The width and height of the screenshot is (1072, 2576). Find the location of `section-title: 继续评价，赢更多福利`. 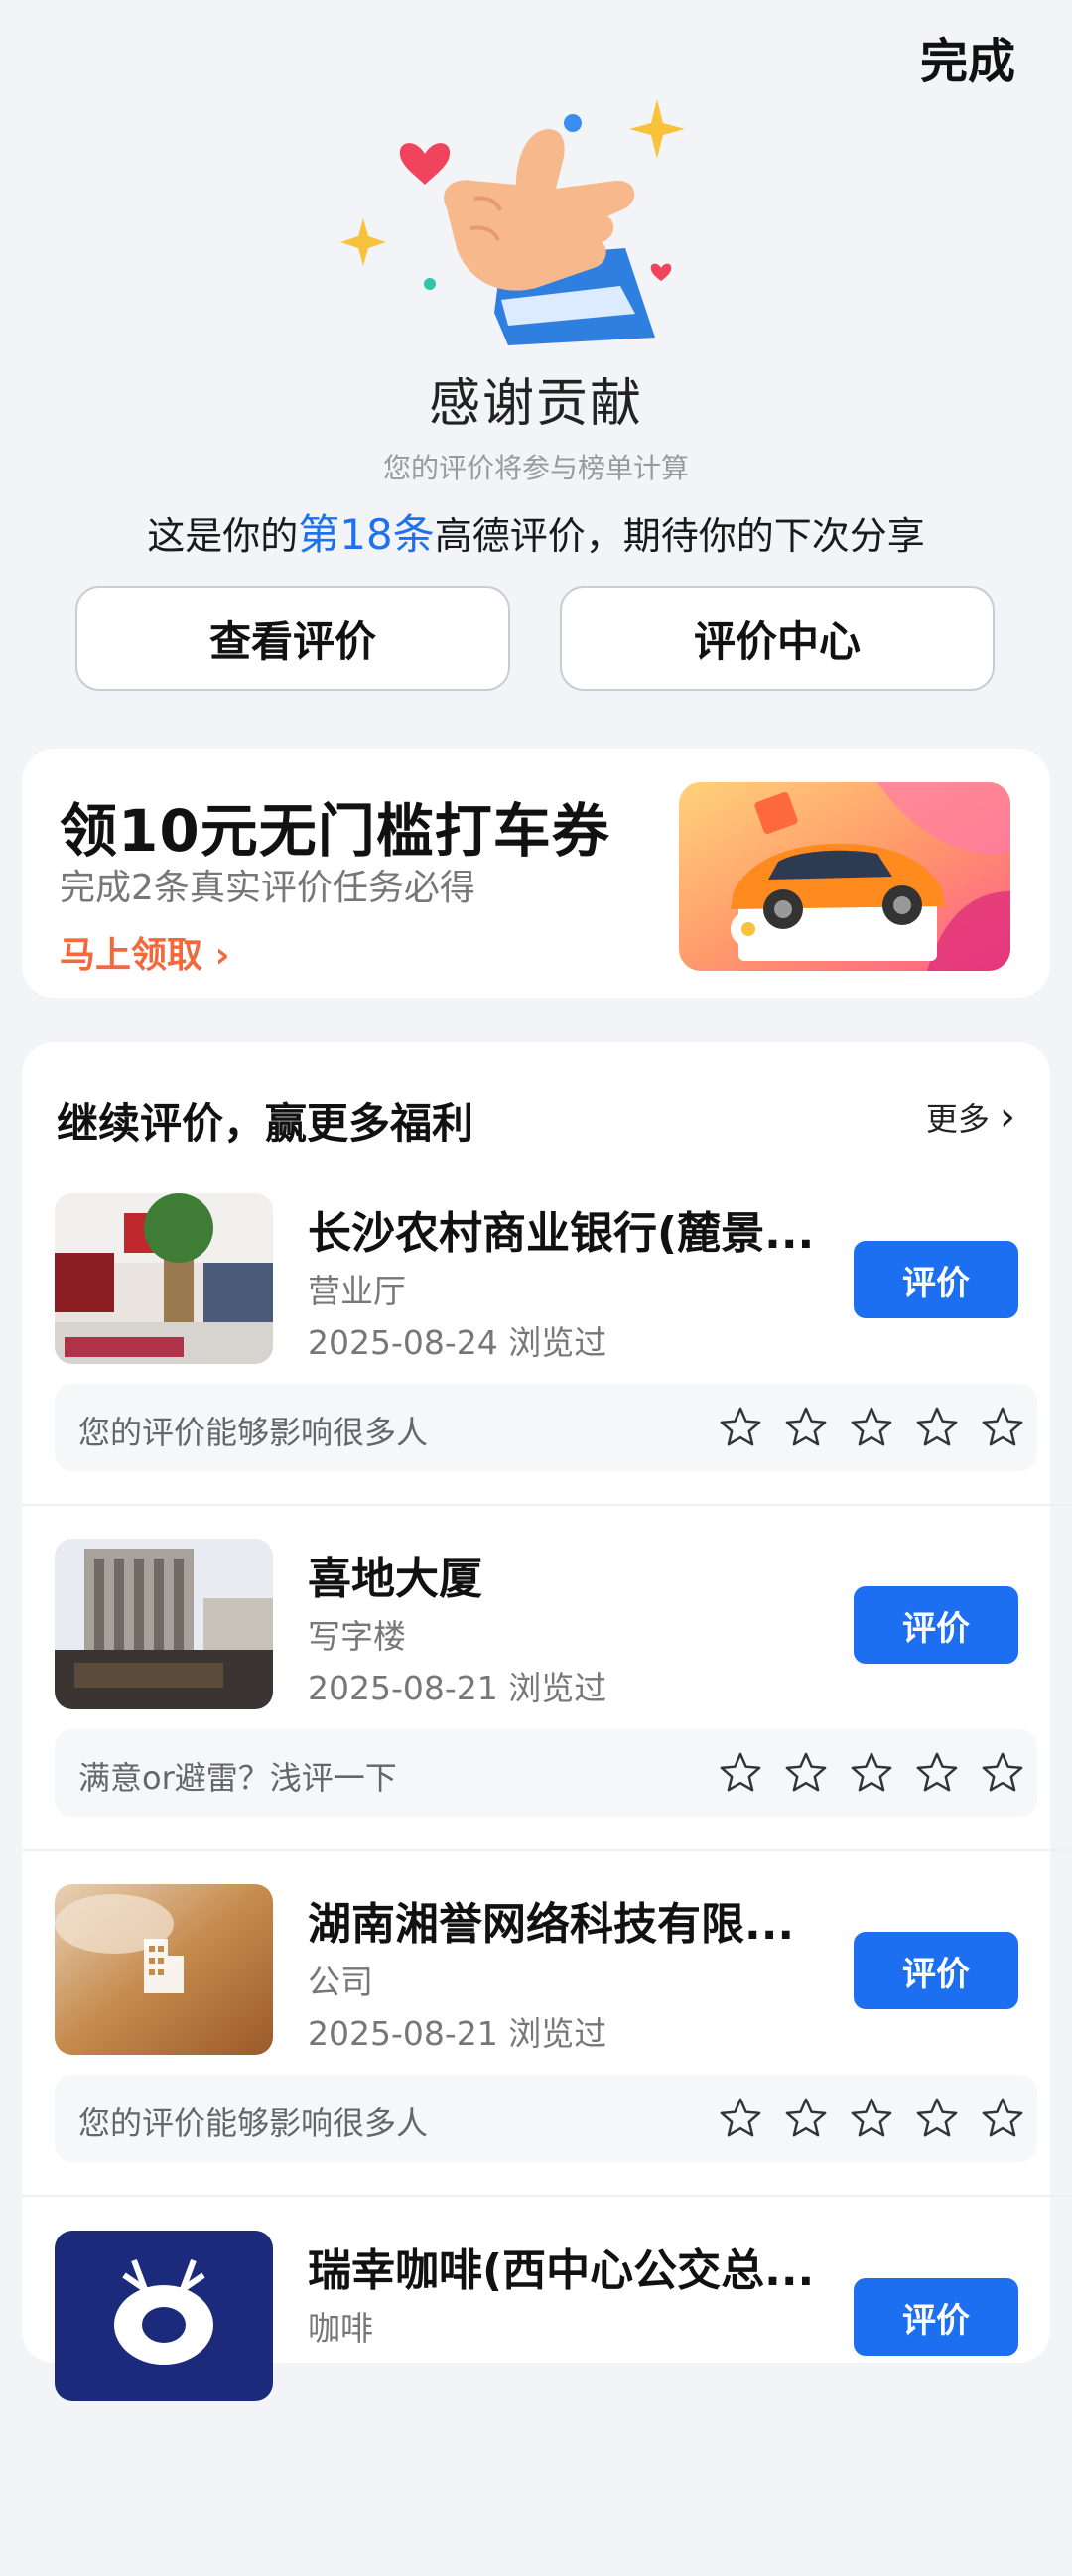

section-title: 继续评价，赢更多福利 is located at coordinates (265, 1123).